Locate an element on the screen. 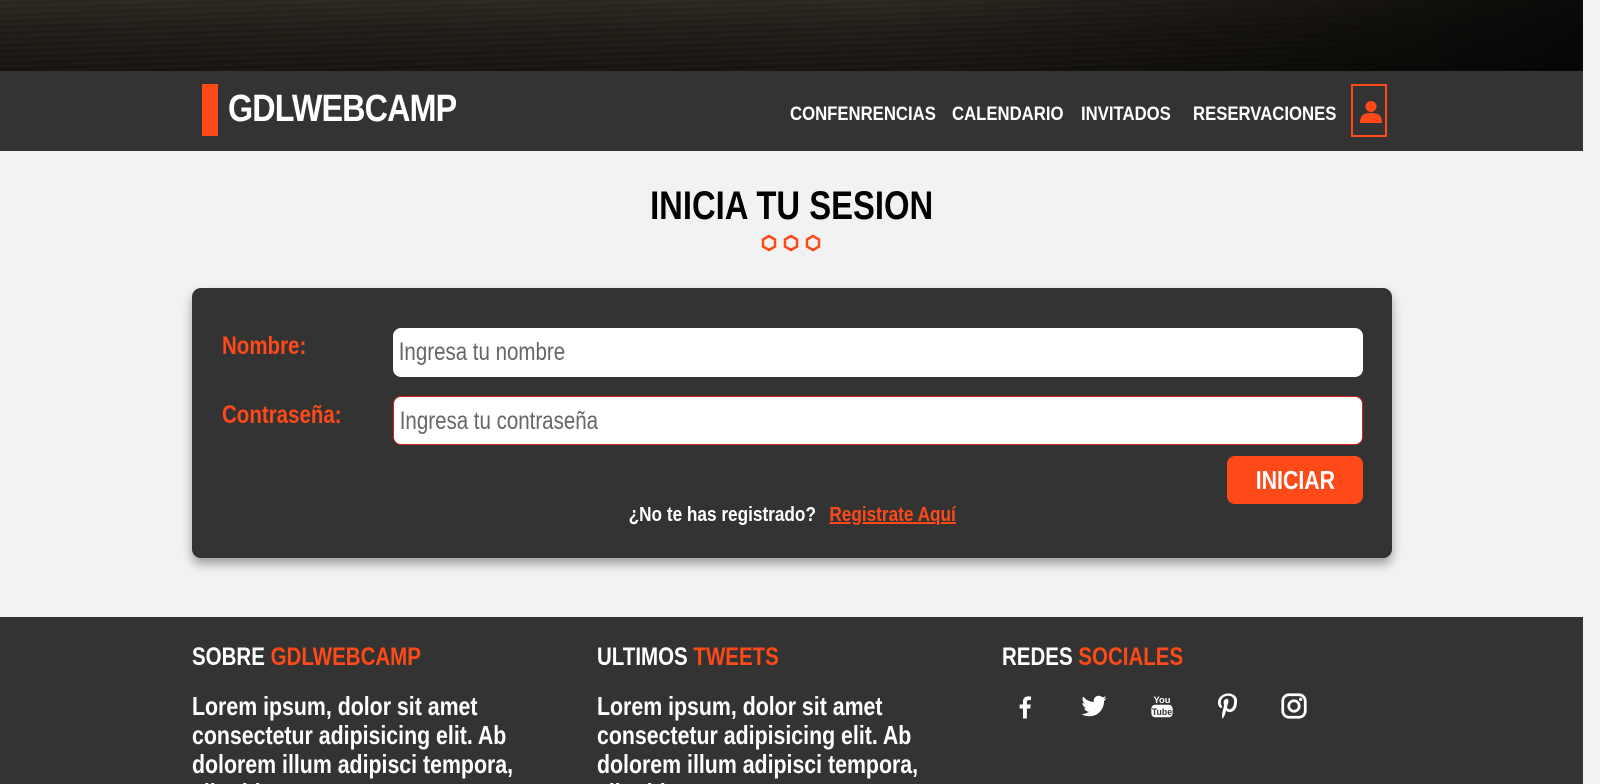 The image size is (1600, 784). svg-text: You is located at coordinates (1162, 700).